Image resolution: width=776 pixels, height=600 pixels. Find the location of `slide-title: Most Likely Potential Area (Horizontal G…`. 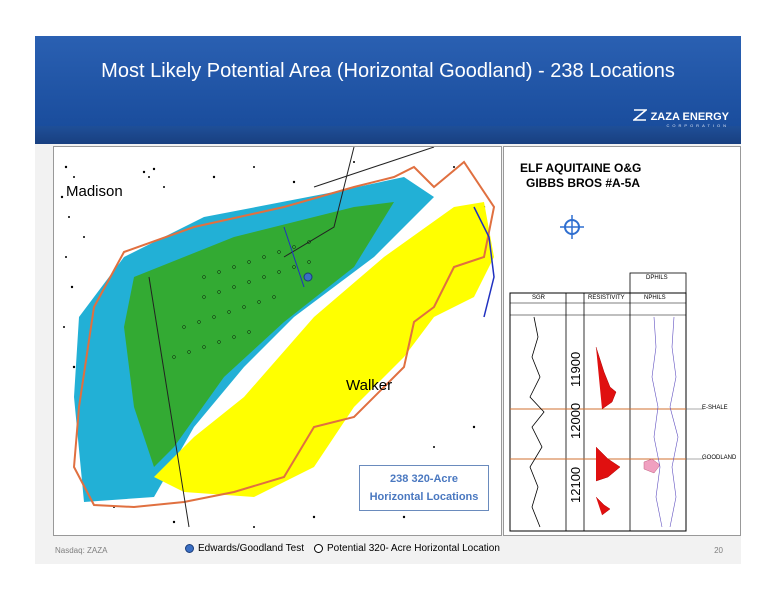

slide-title: Most Likely Potential Area (Horizontal G… is located at coordinates (388, 71).